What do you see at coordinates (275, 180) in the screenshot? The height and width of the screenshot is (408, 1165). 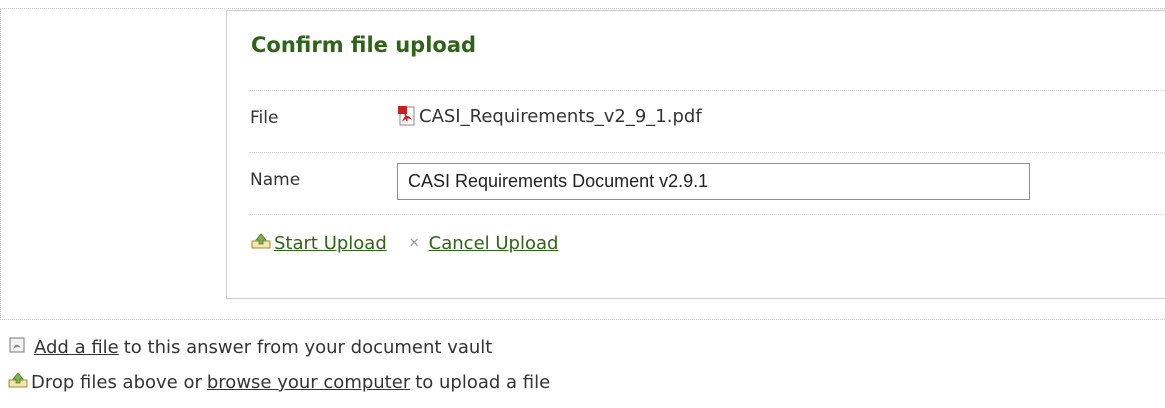 I see `name-label: Name` at bounding box center [275, 180].